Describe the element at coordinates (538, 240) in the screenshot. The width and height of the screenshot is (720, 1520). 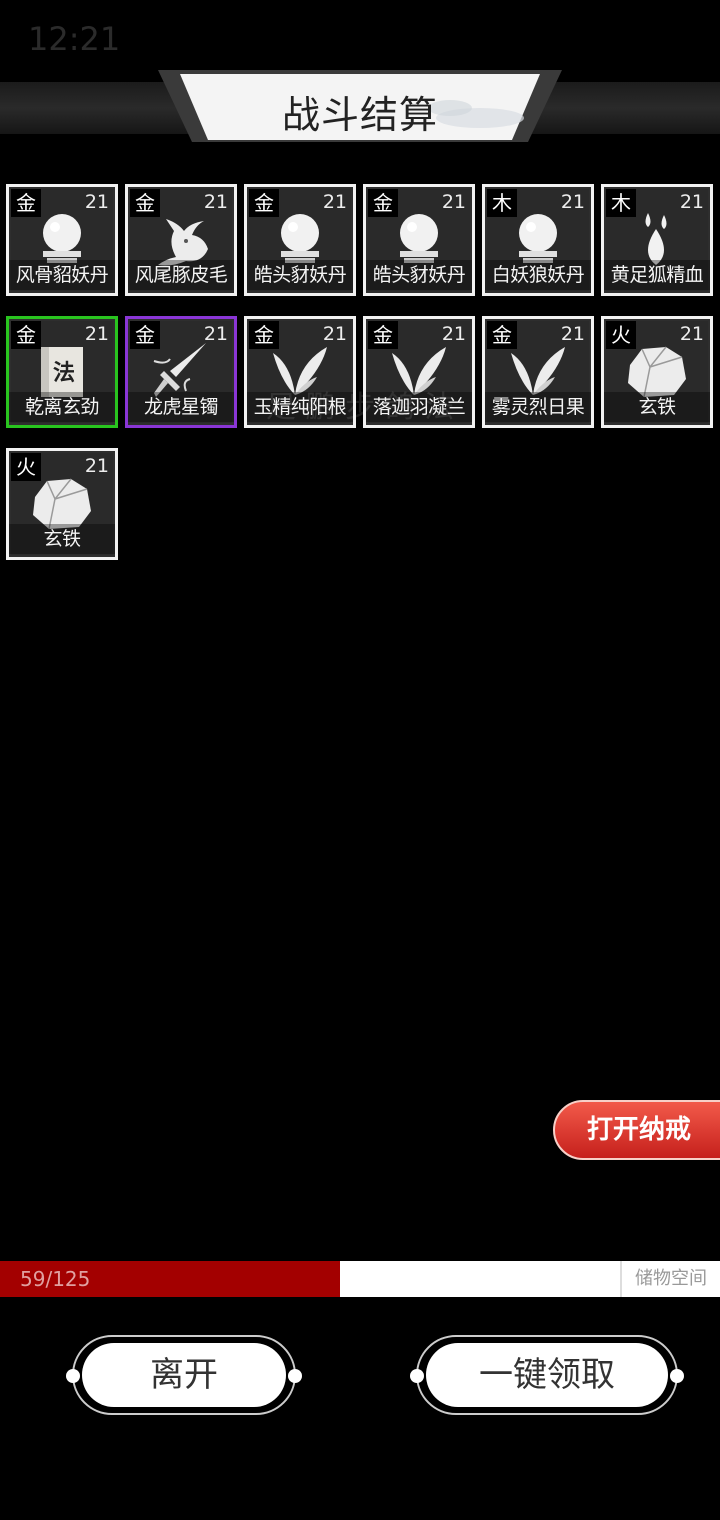
I see `reward-item: 木 21 白妖狼妖丹` at that location.